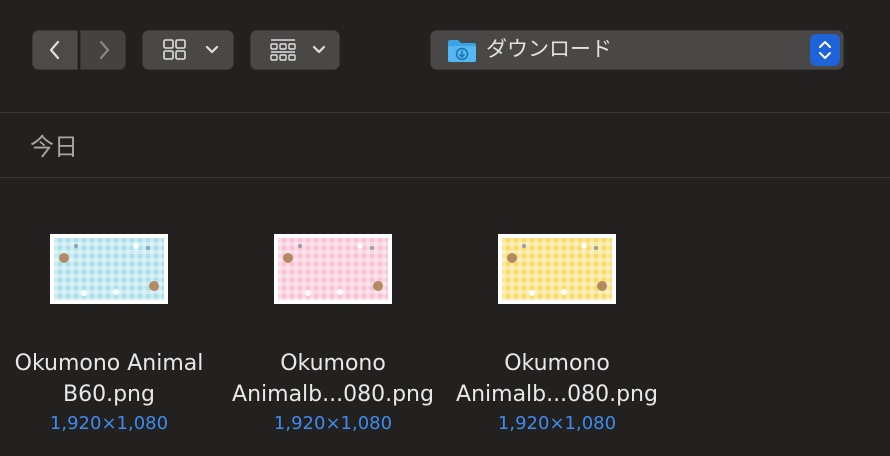 The height and width of the screenshot is (456, 890). I want to click on view-mode-button, so click(188, 50).